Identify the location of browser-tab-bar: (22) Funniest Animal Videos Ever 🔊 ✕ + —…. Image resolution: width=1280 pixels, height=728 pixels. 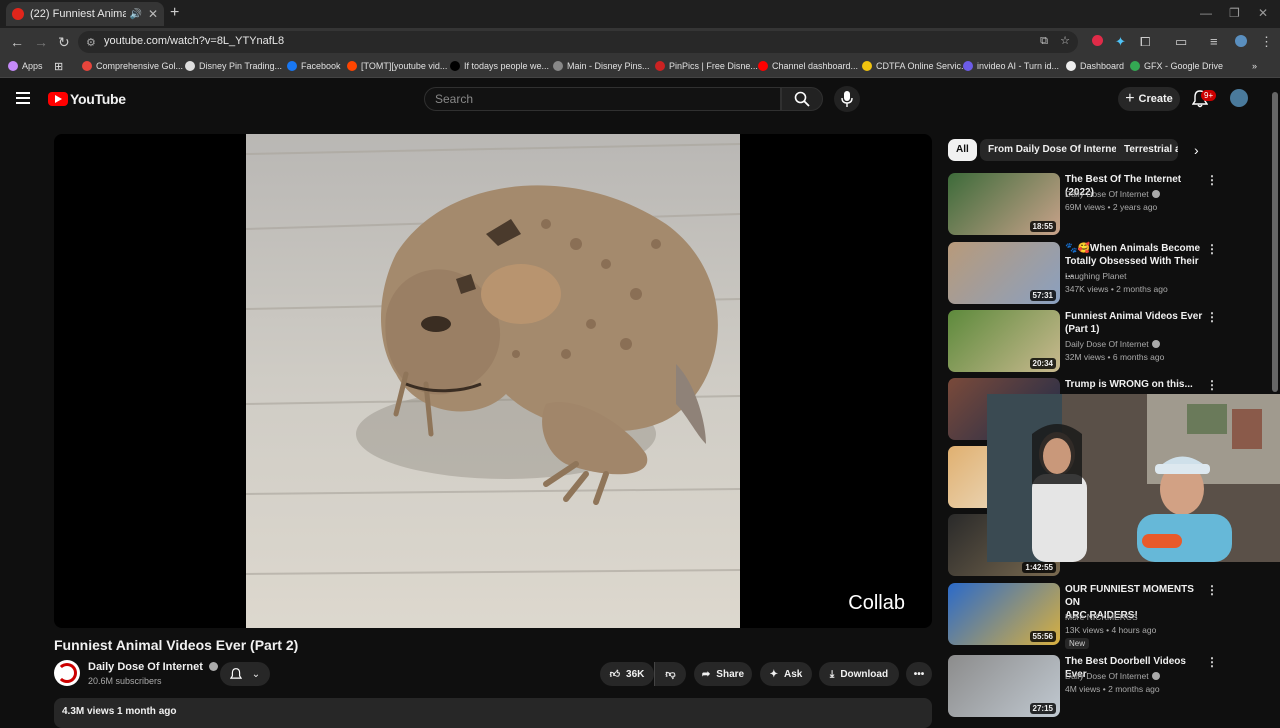
(640, 14).